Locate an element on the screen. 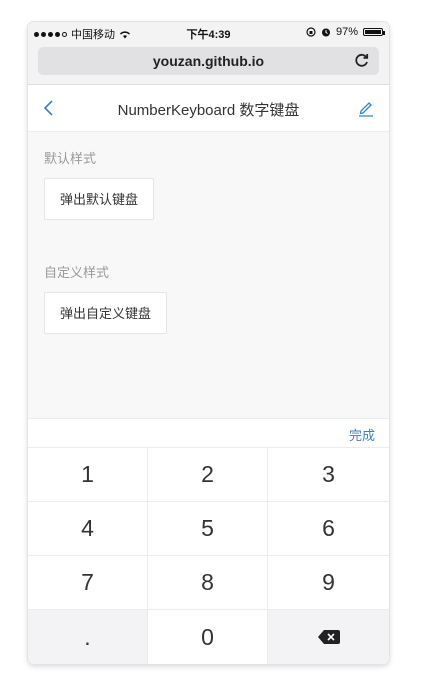 This screenshot has height=695, width=421. page-title: NumberKeyboard 数字键盘 is located at coordinates (208, 110).